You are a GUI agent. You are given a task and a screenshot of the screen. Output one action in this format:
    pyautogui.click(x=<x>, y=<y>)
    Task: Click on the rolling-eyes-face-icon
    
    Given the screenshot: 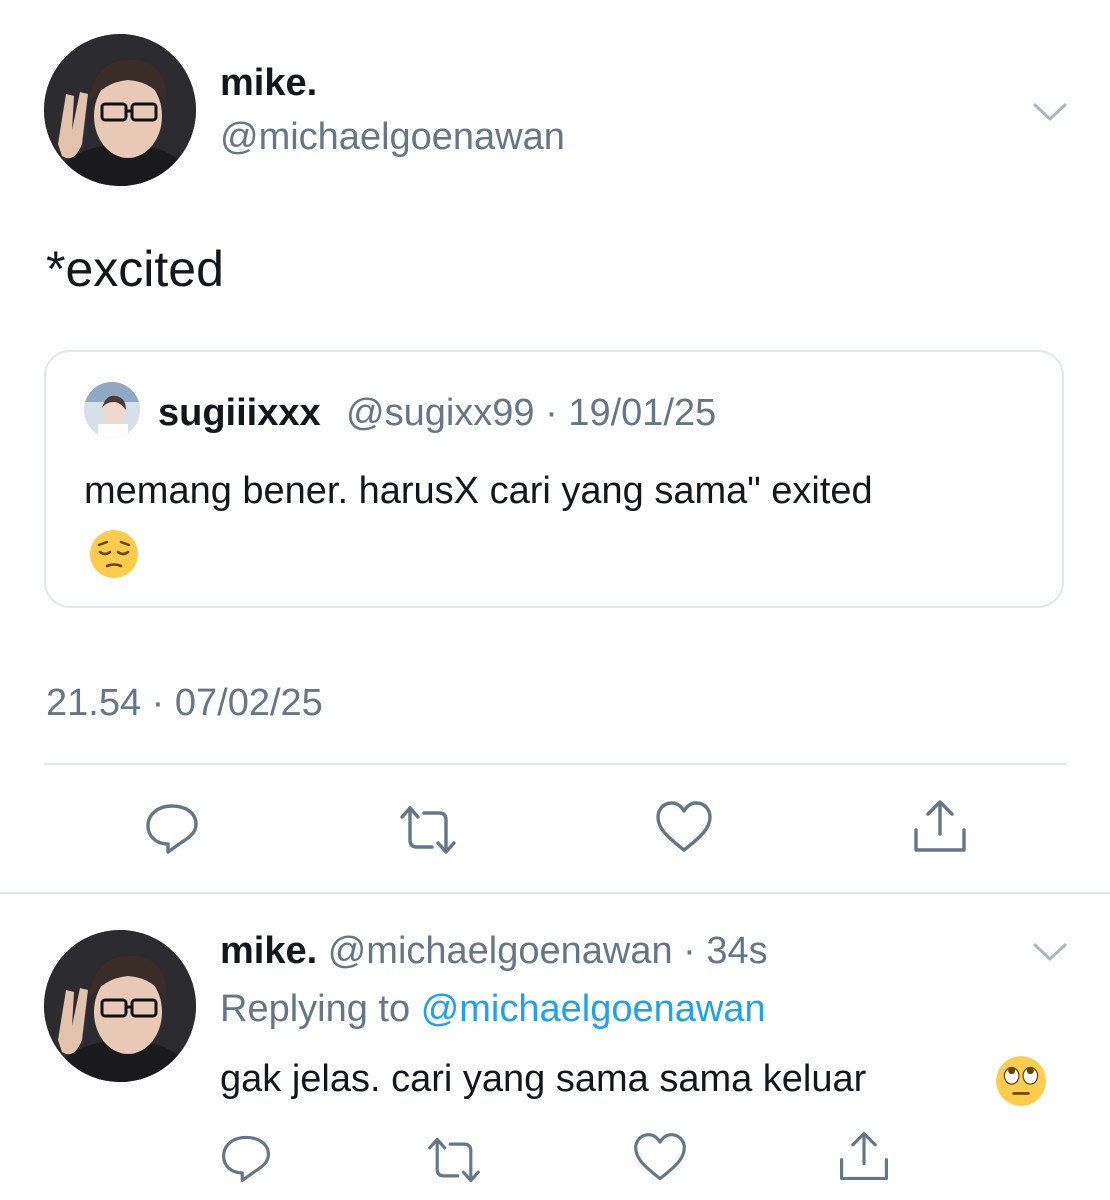 What is the action you would take?
    pyautogui.click(x=1021, y=1081)
    